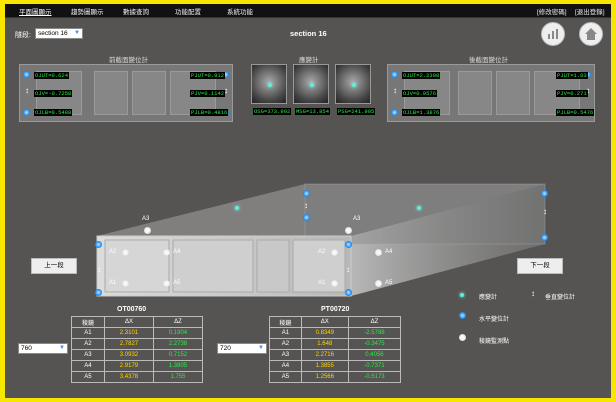 Image resolution: width=616 pixels, height=402 pixels. I want to click on cell-dz: -0.5173, so click(374, 377).